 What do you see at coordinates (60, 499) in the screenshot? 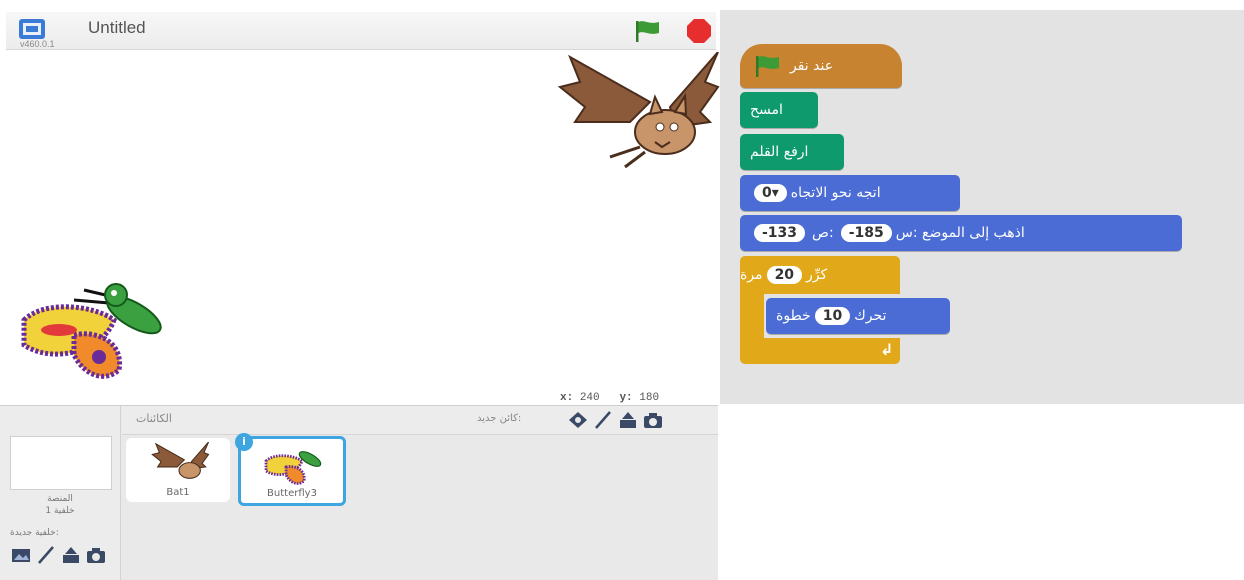
I see `stage-label: المنصة` at bounding box center [60, 499].